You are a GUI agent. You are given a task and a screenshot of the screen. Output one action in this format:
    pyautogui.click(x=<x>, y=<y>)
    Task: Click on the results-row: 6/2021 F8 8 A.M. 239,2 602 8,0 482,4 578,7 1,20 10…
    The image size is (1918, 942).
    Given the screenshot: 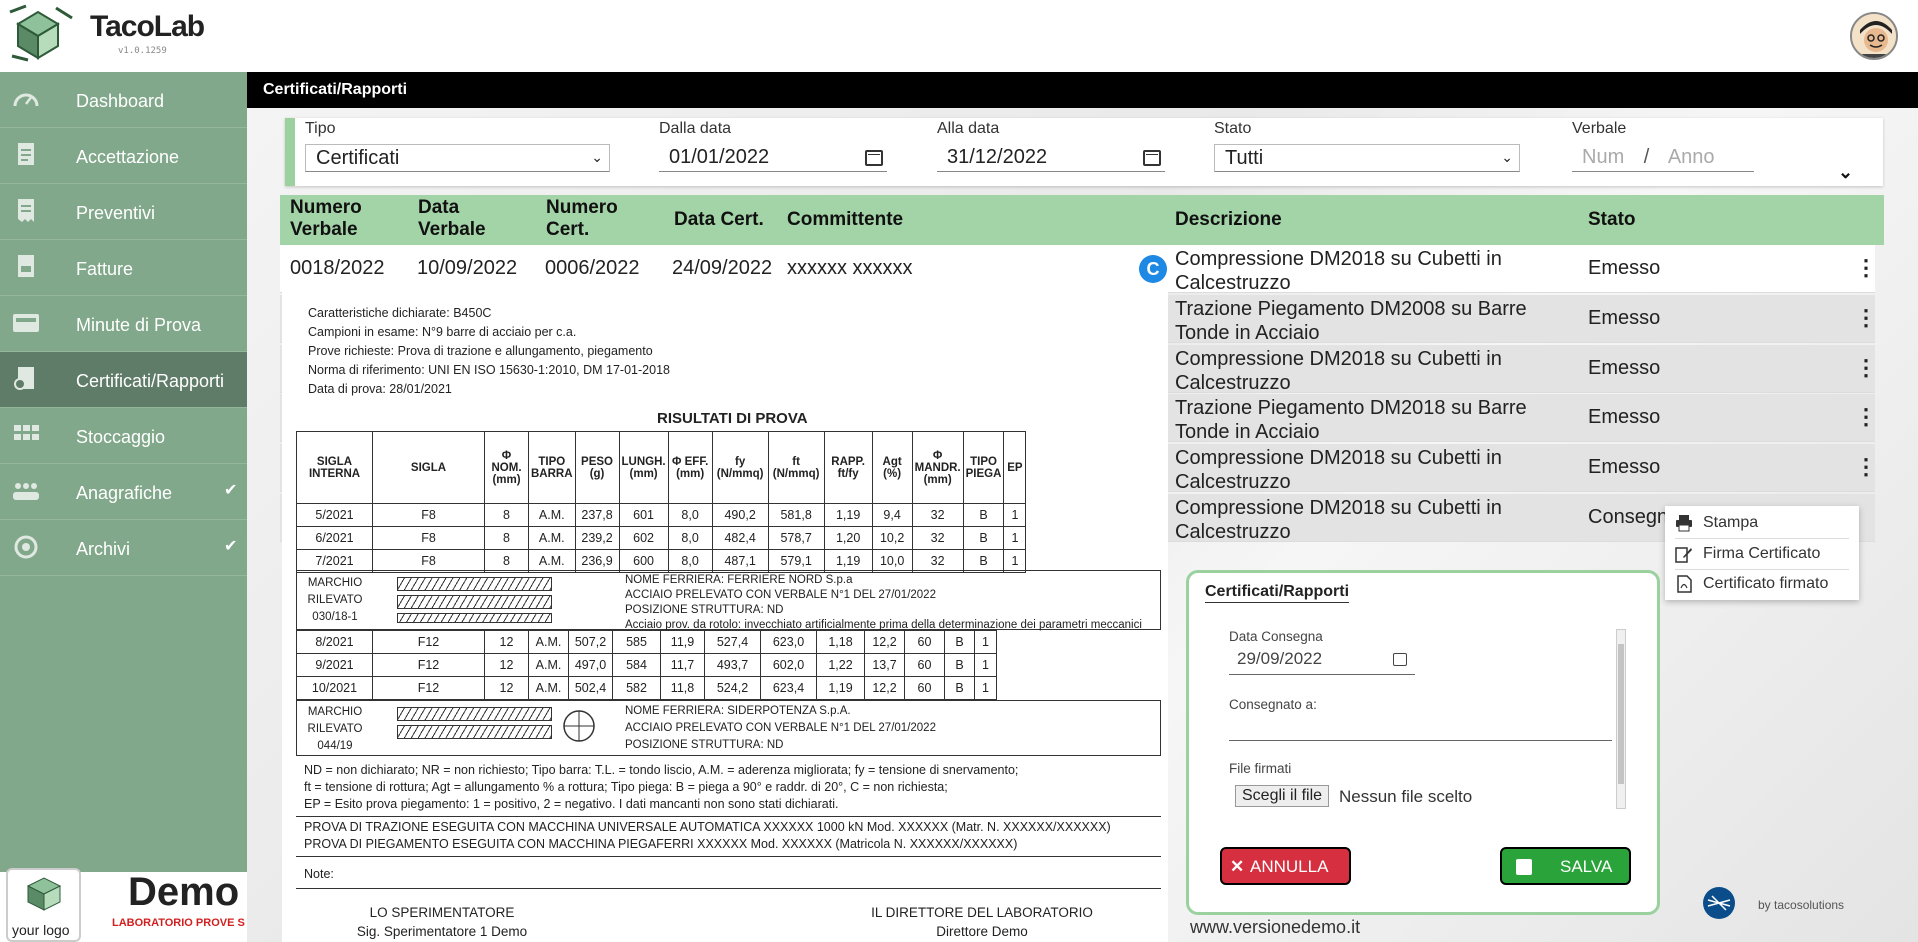 What is the action you would take?
    pyautogui.click(x=661, y=538)
    